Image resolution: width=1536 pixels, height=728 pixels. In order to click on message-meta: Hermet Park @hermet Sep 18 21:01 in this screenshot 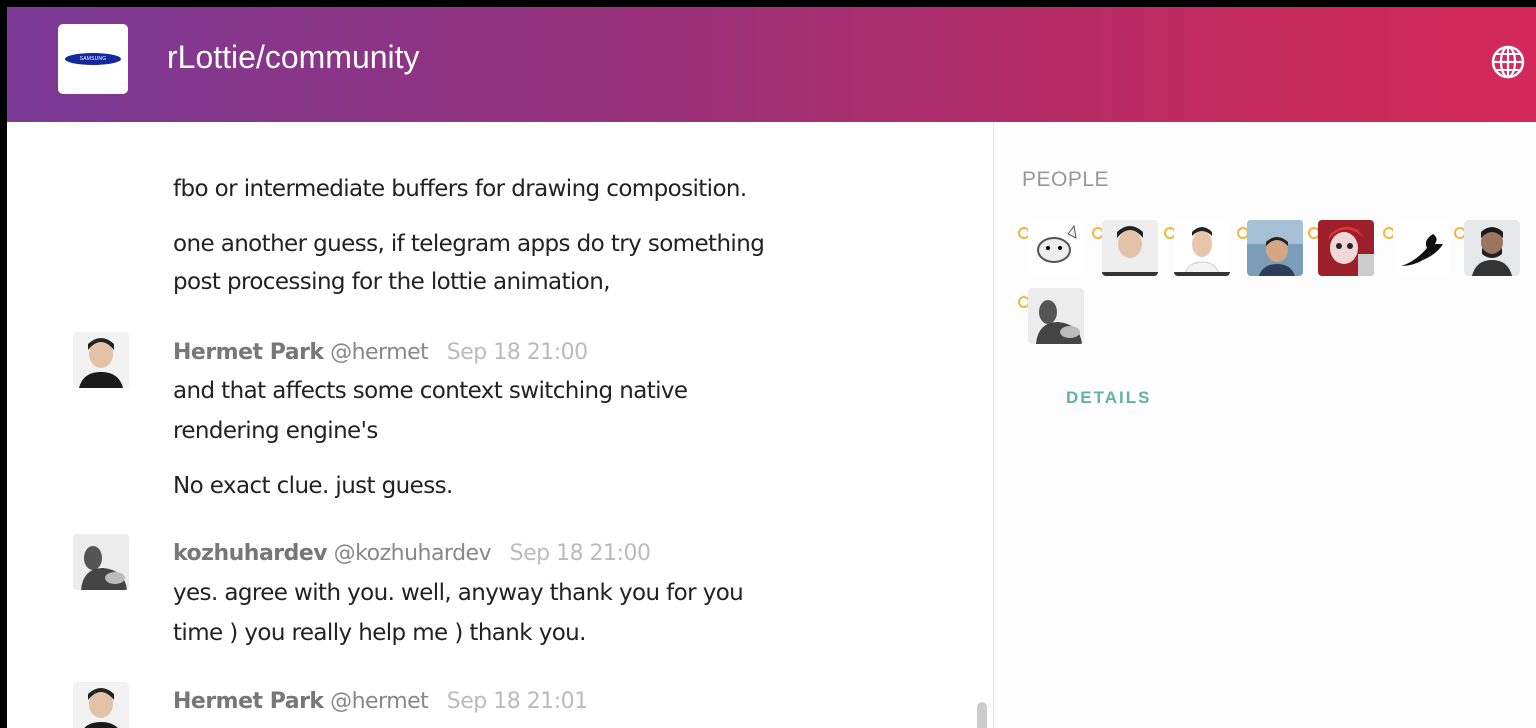, I will do `click(380, 701)`.